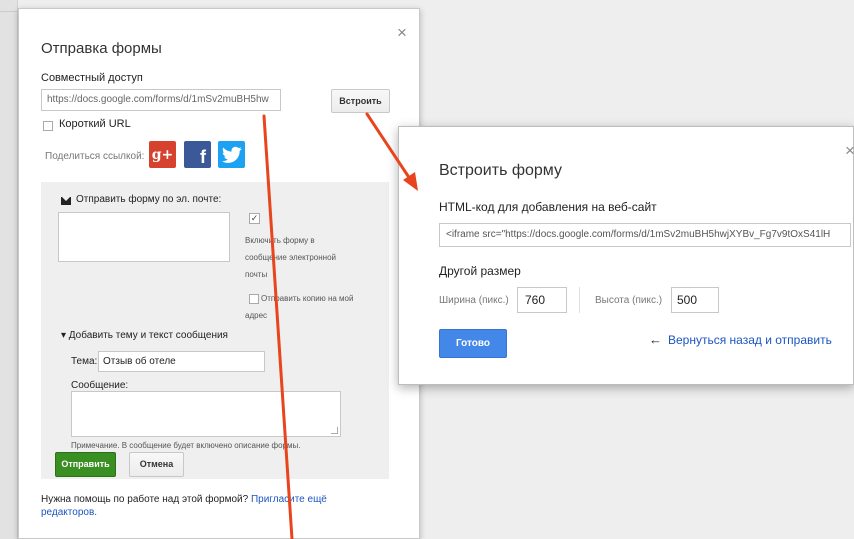 The width and height of the screenshot is (854, 539). What do you see at coordinates (156, 464) in the screenshot?
I see `cancel-button: Отмена` at bounding box center [156, 464].